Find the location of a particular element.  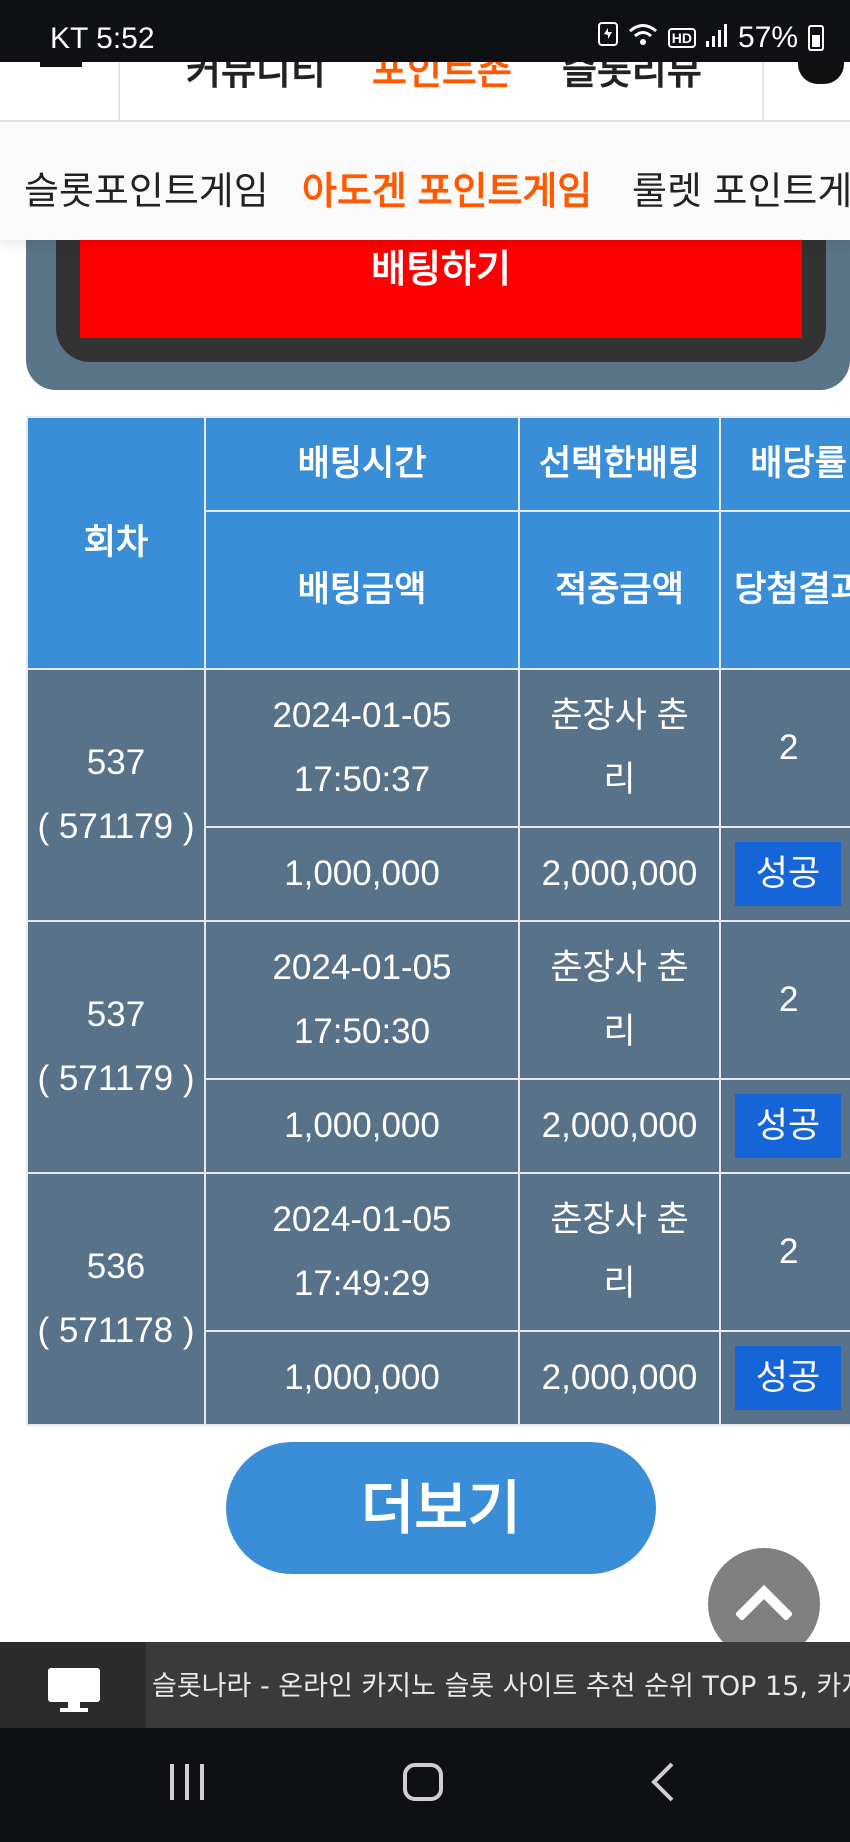

header-result: 당첨결과 is located at coordinates (784, 590).